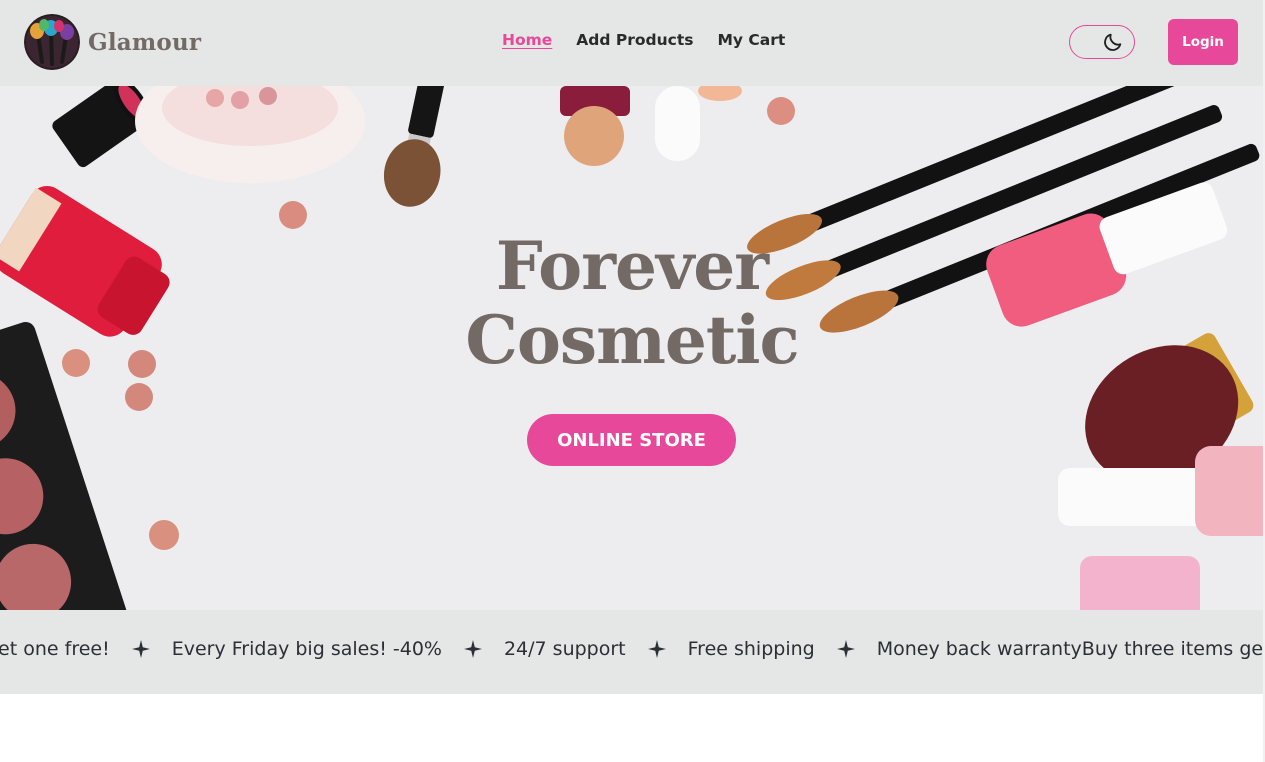 The height and width of the screenshot is (762, 1265). Describe the element at coordinates (632, 266) in the screenshot. I see `hero-title-line1: Forever` at that location.